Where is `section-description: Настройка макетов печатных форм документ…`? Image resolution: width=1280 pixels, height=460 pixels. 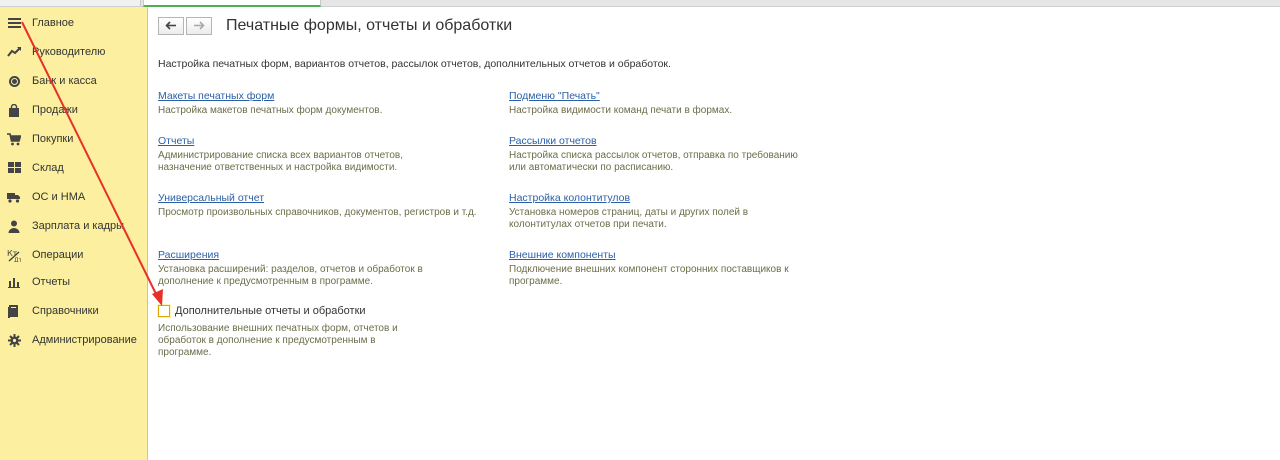 section-description: Настройка макетов печатных форм документ… is located at coordinates (338, 111).